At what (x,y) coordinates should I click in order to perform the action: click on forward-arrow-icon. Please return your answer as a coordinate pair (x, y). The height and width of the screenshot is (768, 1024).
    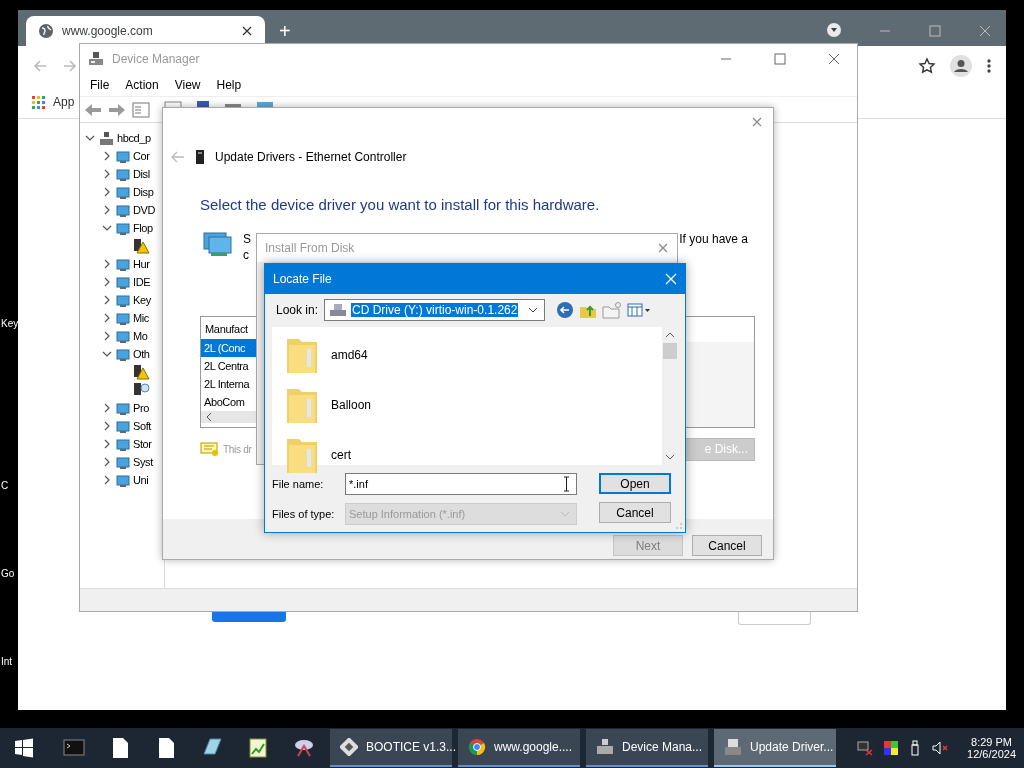
    Looking at the image, I should click on (117, 109).